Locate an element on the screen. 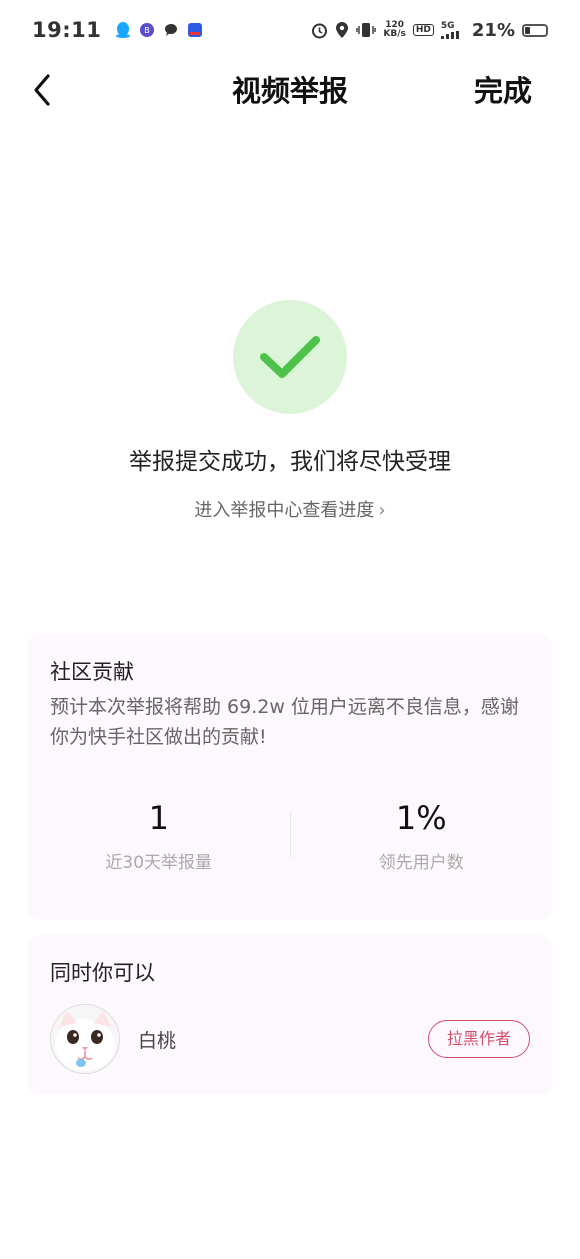 The image size is (580, 1259). chevron-right-icon: › is located at coordinates (382, 510).